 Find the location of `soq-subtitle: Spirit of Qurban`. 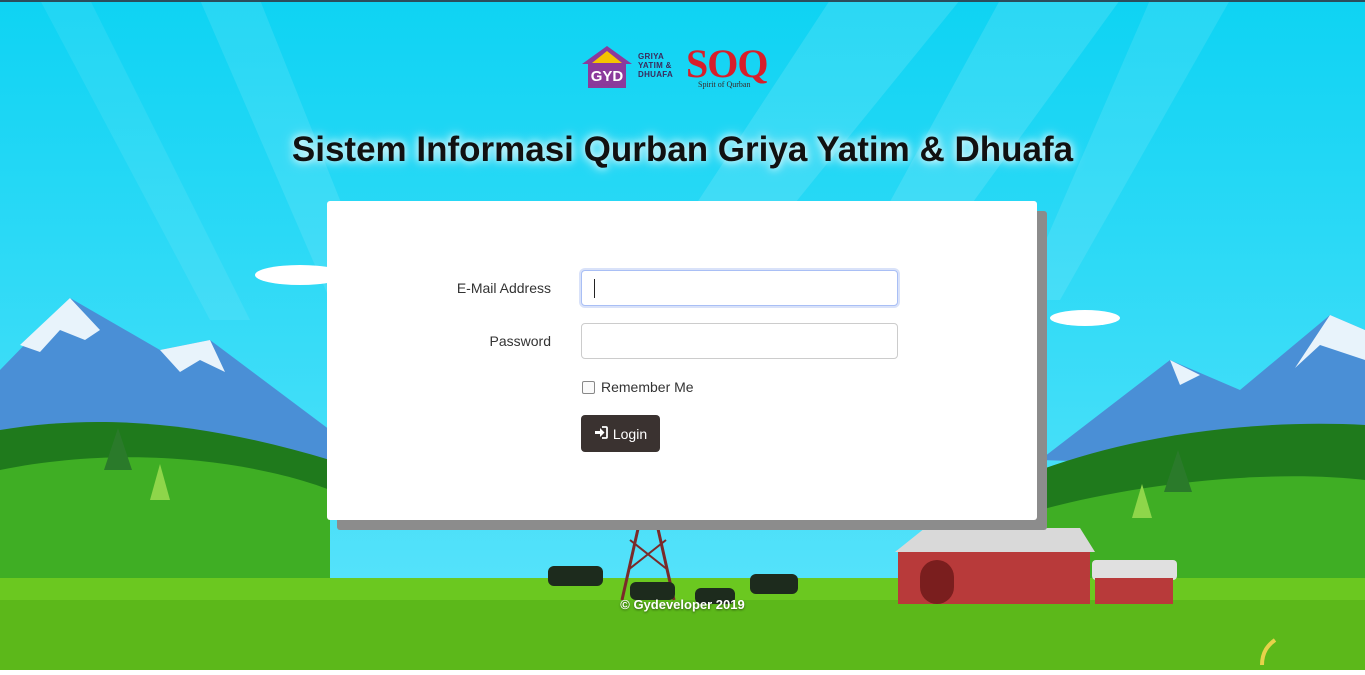

soq-subtitle: Spirit of Qurban is located at coordinates (724, 84).